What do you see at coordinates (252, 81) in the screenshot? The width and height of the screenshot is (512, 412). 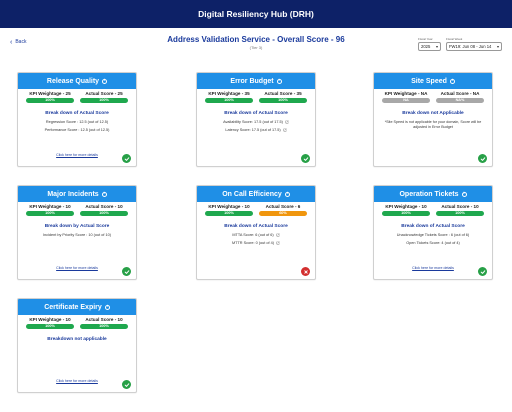 I see `card-title: Error Budget` at bounding box center [252, 81].